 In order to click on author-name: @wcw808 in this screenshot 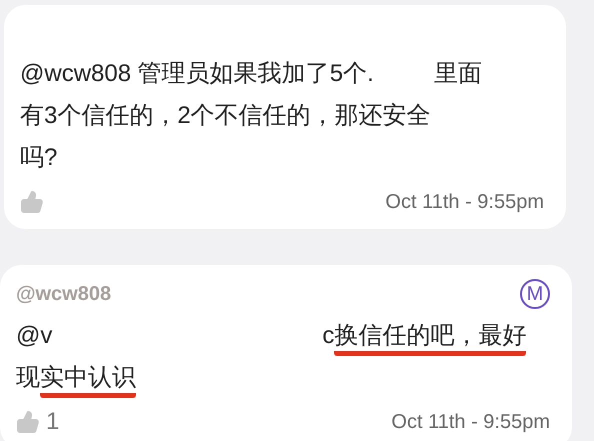, I will do `click(64, 294)`.